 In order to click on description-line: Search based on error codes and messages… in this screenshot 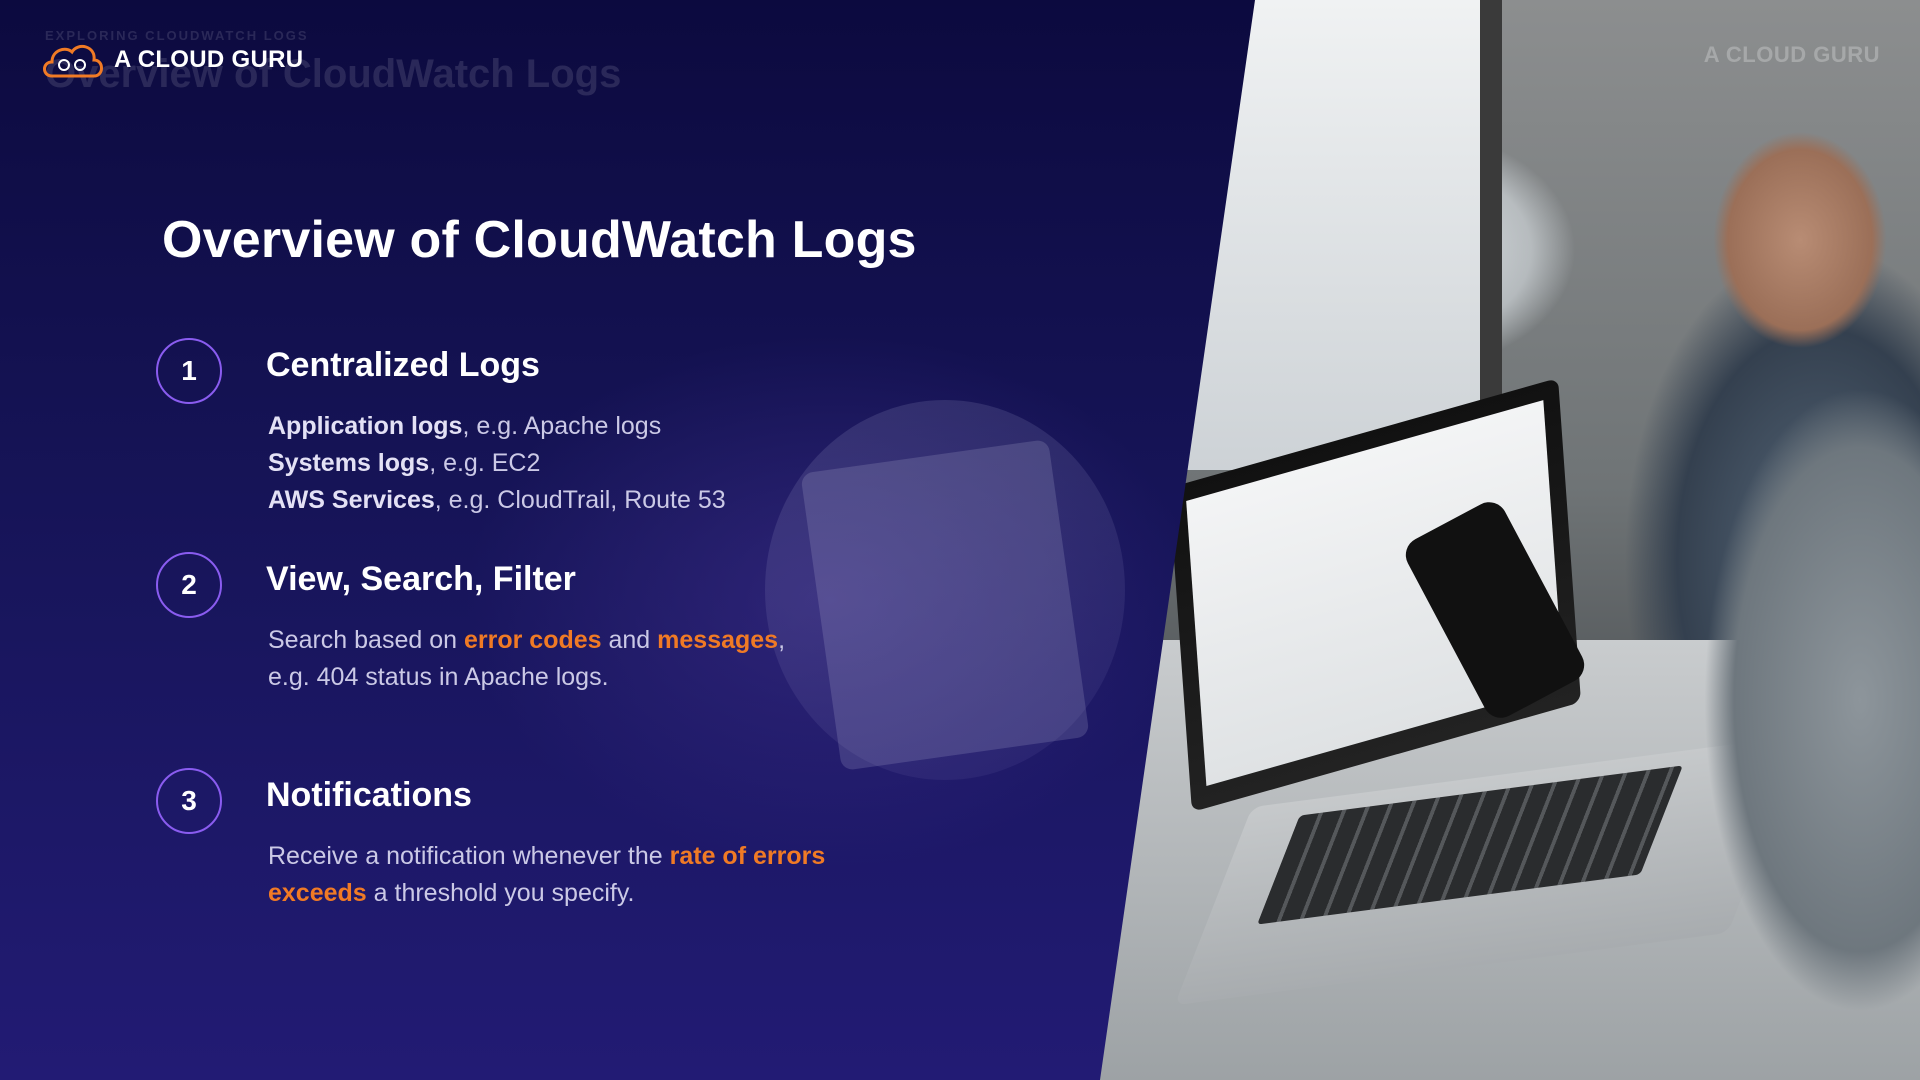, I will do `click(526, 640)`.